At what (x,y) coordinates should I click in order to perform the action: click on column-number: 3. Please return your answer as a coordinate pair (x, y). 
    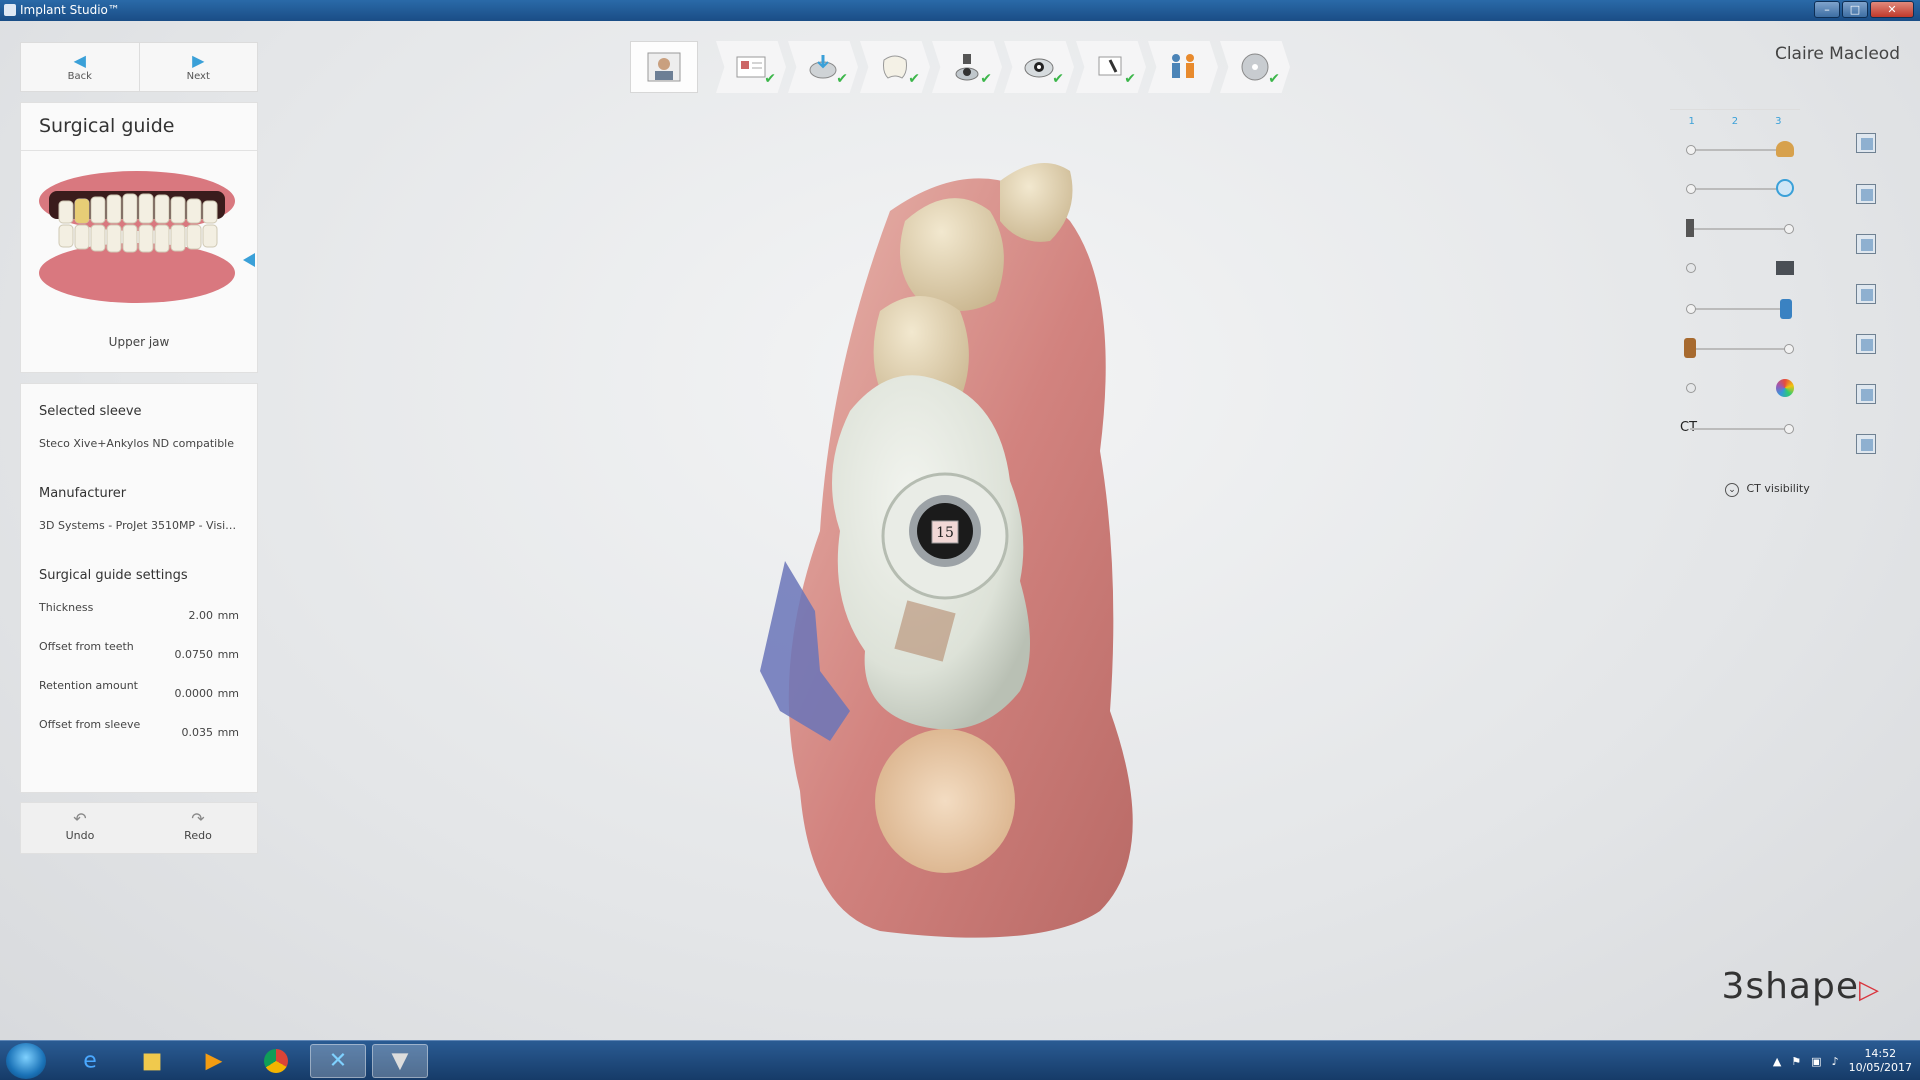
    Looking at the image, I should click on (1778, 121).